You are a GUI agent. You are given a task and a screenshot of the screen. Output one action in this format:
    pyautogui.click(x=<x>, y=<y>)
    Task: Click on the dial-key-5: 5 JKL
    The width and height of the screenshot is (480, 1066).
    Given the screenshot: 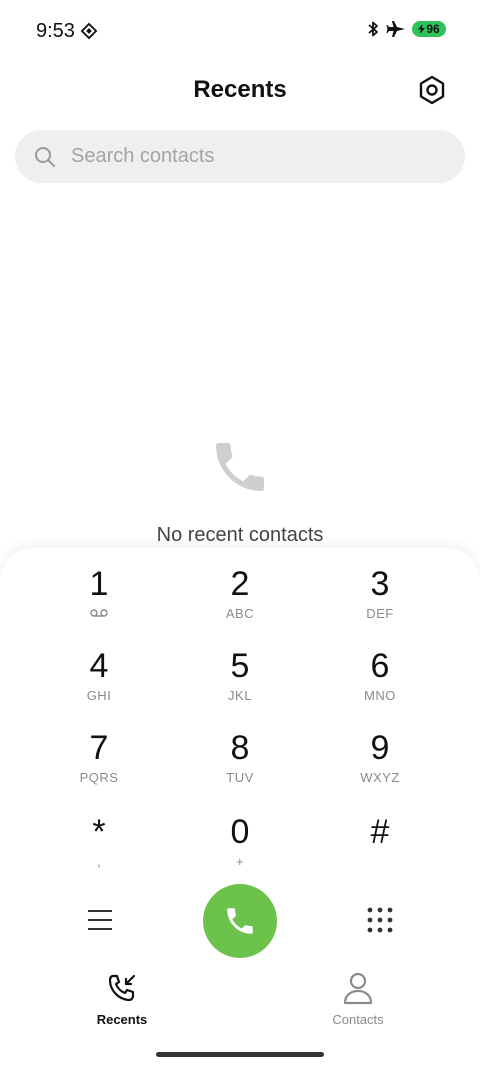 What is the action you would take?
    pyautogui.click(x=240, y=684)
    